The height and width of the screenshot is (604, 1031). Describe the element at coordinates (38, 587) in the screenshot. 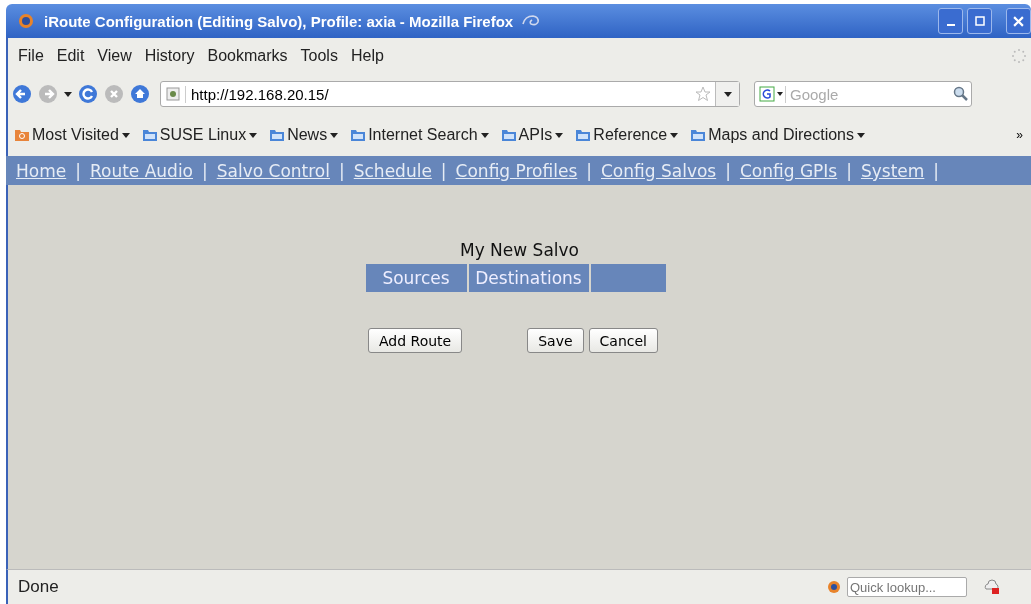

I see `status-text: Done` at that location.